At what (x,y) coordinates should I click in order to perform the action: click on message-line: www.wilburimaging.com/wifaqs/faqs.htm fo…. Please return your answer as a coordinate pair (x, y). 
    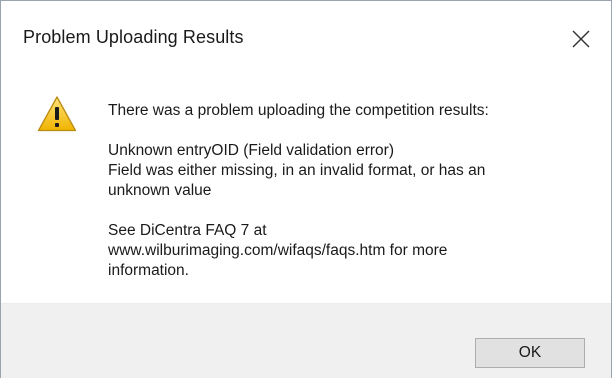
    Looking at the image, I should click on (278, 250).